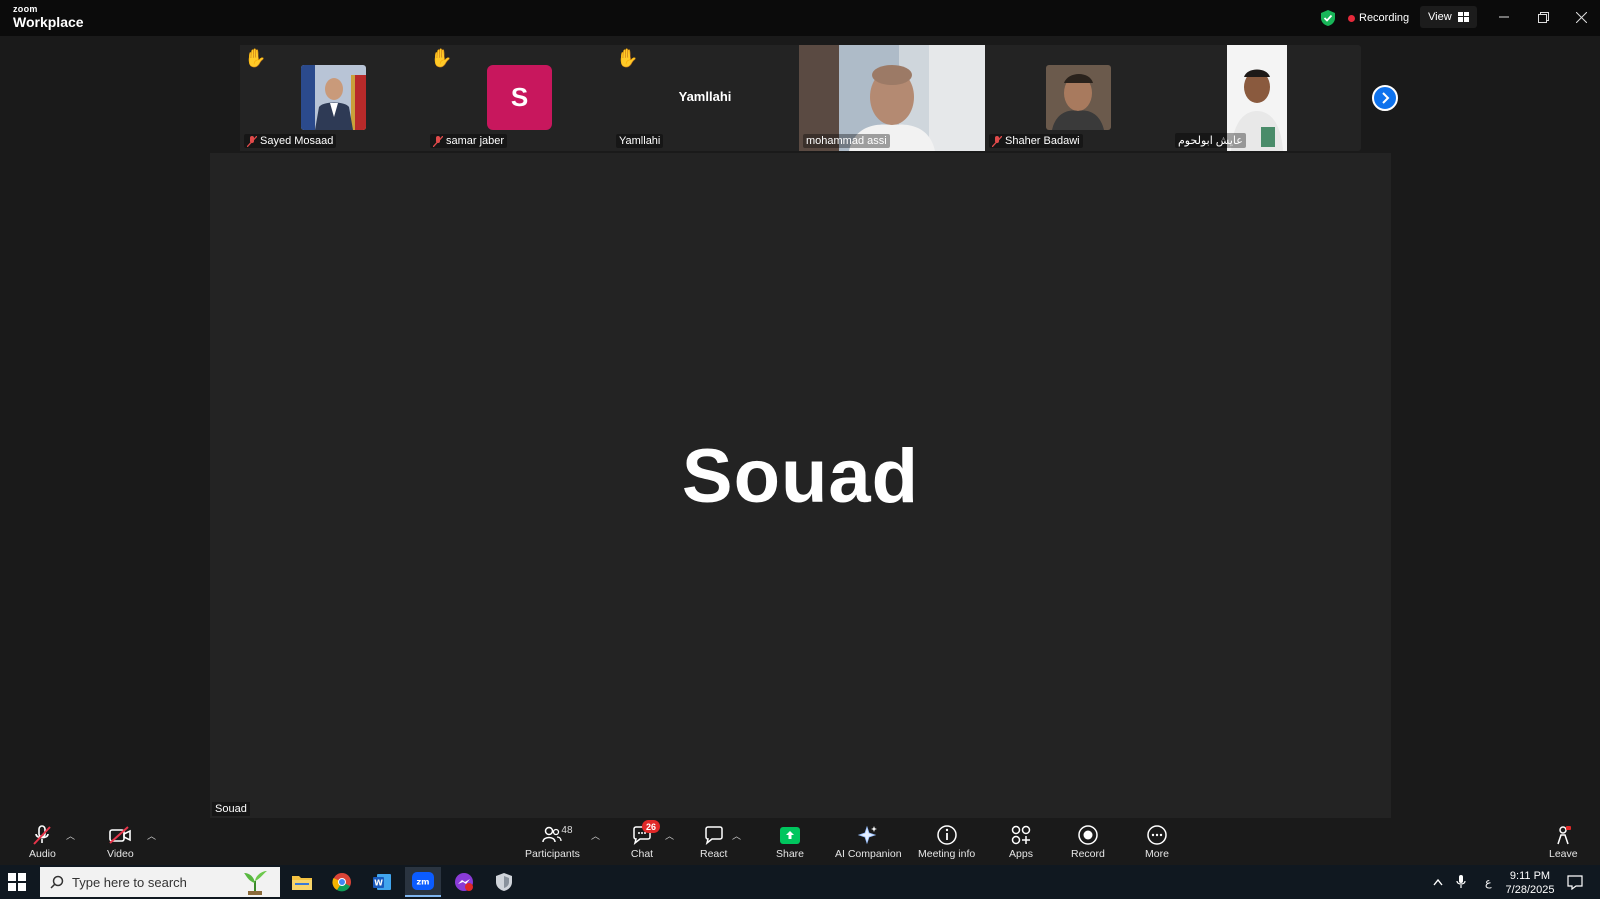  What do you see at coordinates (552, 834) in the screenshot?
I see `participants-icon` at bounding box center [552, 834].